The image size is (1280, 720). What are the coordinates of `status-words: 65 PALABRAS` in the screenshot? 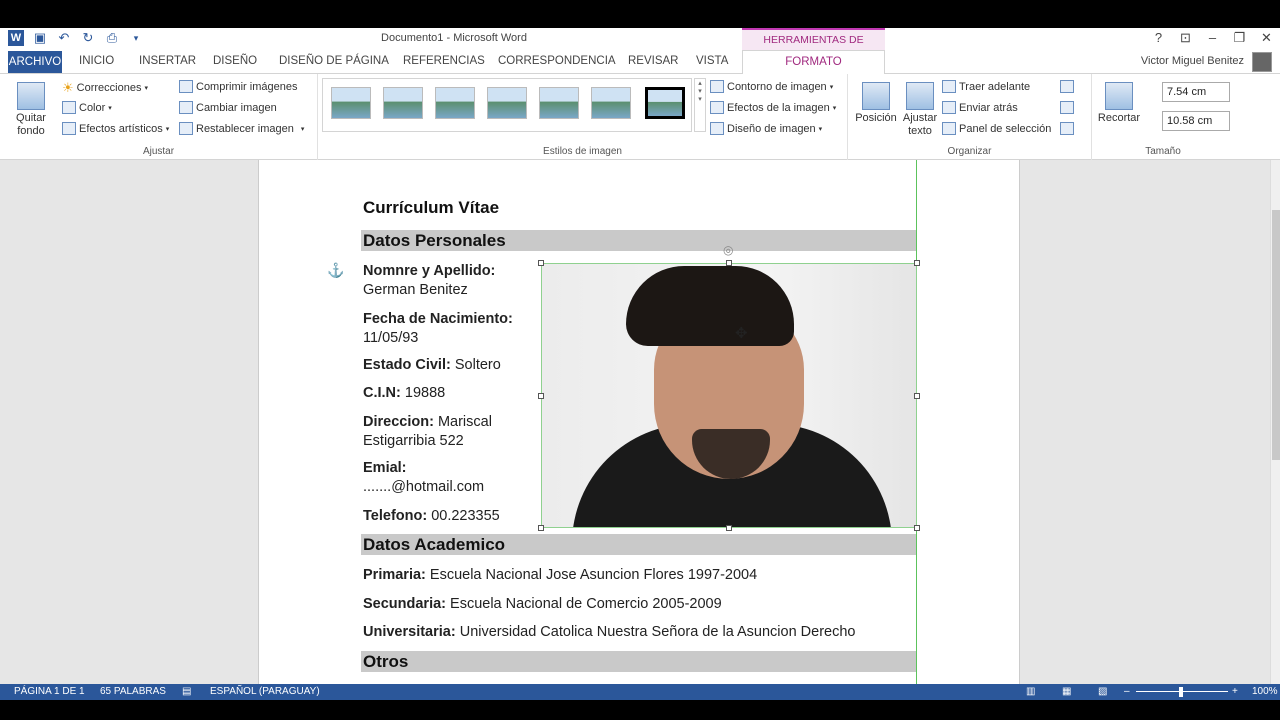 It's located at (133, 691).